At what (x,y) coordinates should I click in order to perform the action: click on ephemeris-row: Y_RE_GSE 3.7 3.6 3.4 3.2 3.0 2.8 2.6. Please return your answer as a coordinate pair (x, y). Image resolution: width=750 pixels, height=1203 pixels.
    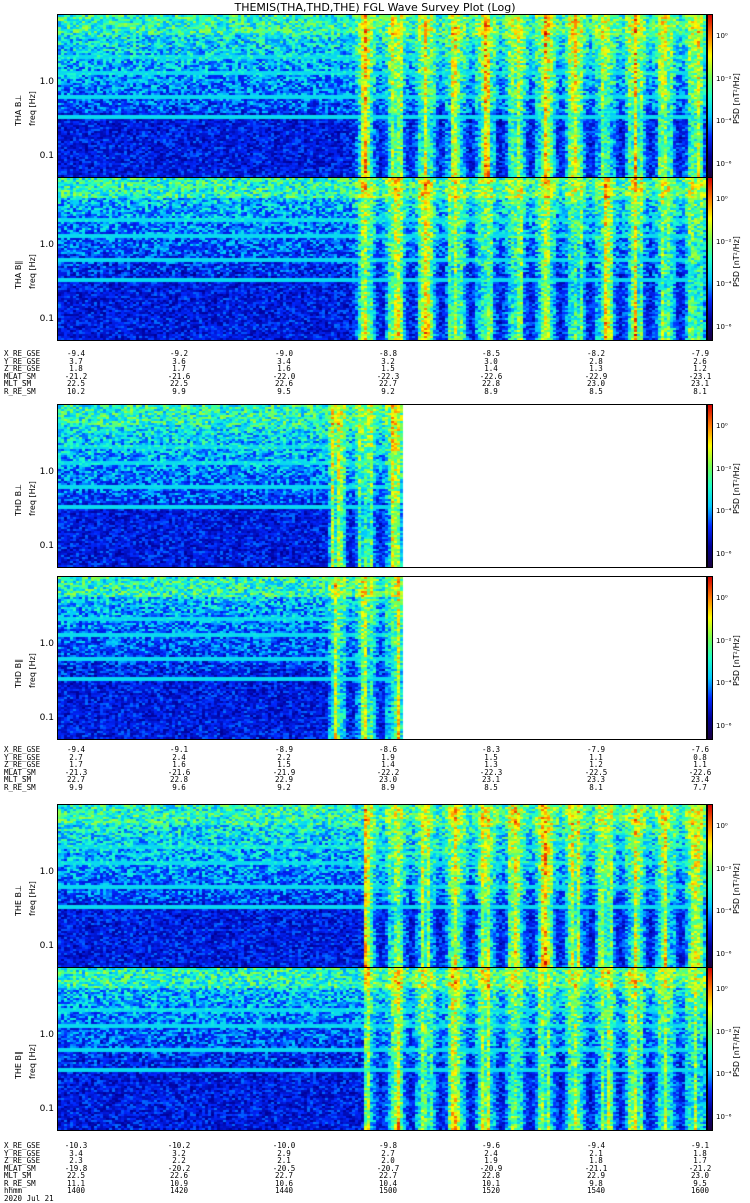
    Looking at the image, I should click on (374, 361).